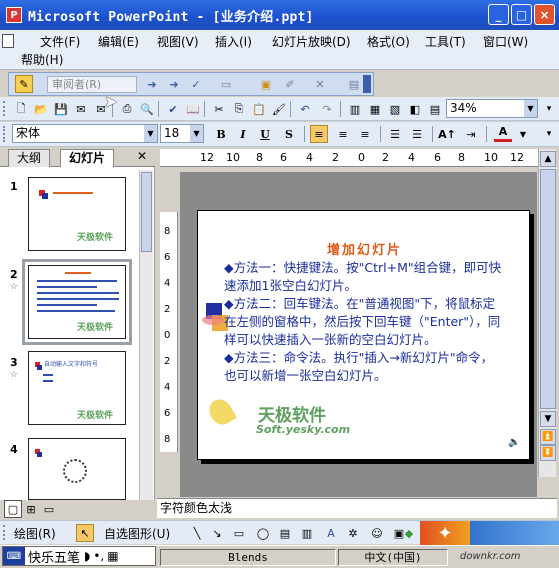 The height and width of the screenshot is (568, 559). What do you see at coordinates (514, 442) in the screenshot?
I see `sound-icon: 🔈` at bounding box center [514, 442].